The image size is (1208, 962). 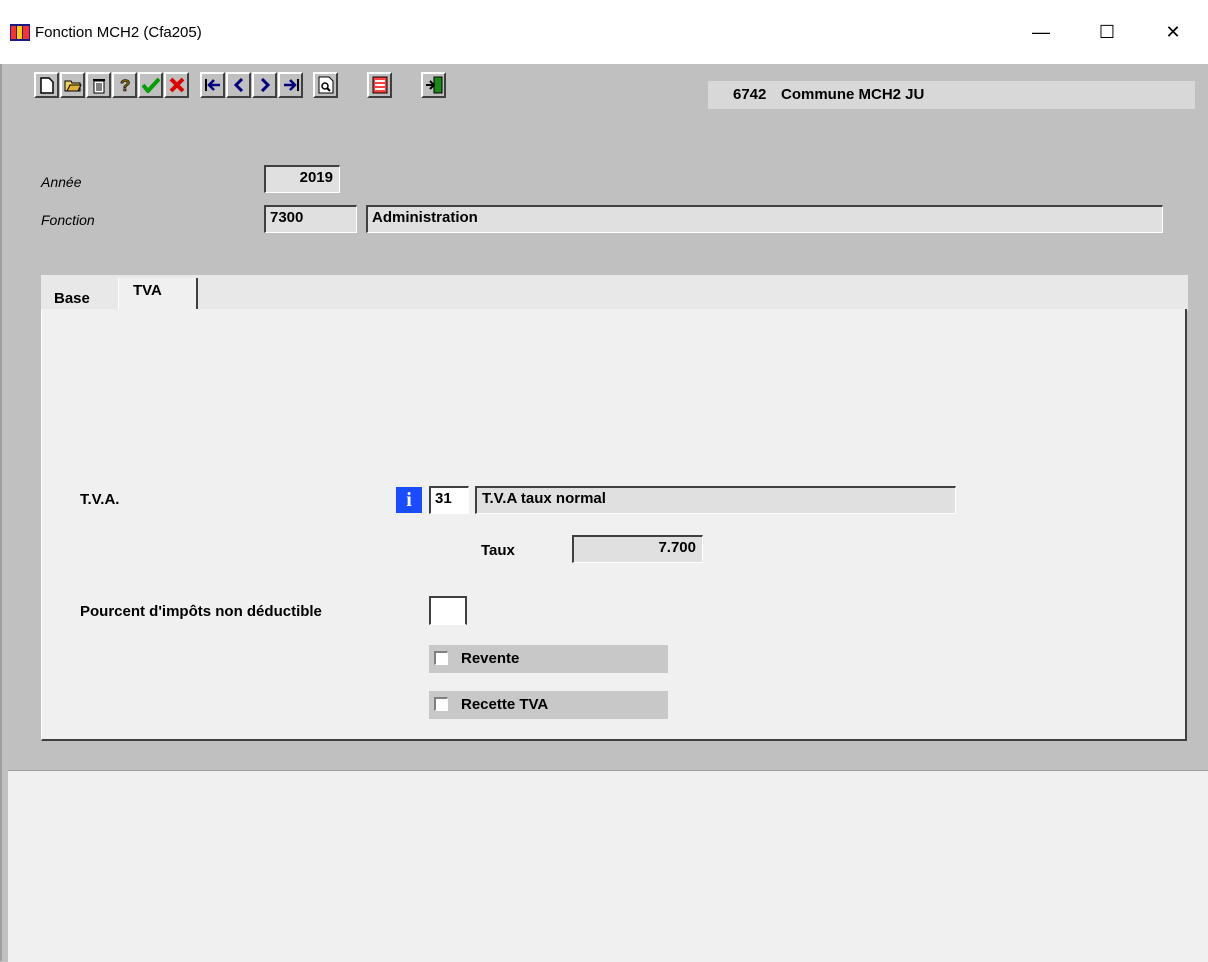 What do you see at coordinates (441, 704) in the screenshot?
I see `recette-tva-checkbox` at bounding box center [441, 704].